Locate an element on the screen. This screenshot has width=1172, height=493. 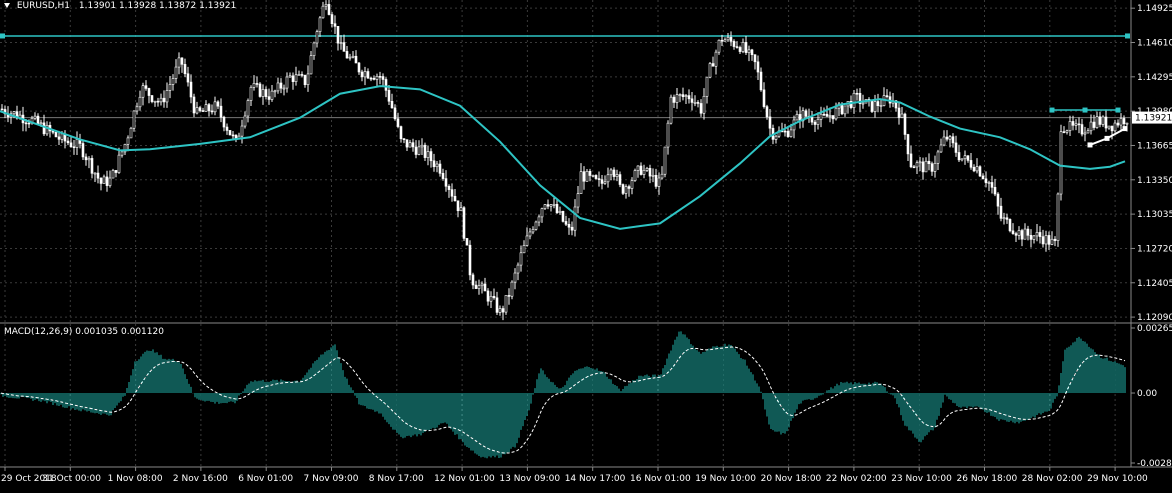
macd-scale-label: -0.002854 is located at coordinates (1154, 464).